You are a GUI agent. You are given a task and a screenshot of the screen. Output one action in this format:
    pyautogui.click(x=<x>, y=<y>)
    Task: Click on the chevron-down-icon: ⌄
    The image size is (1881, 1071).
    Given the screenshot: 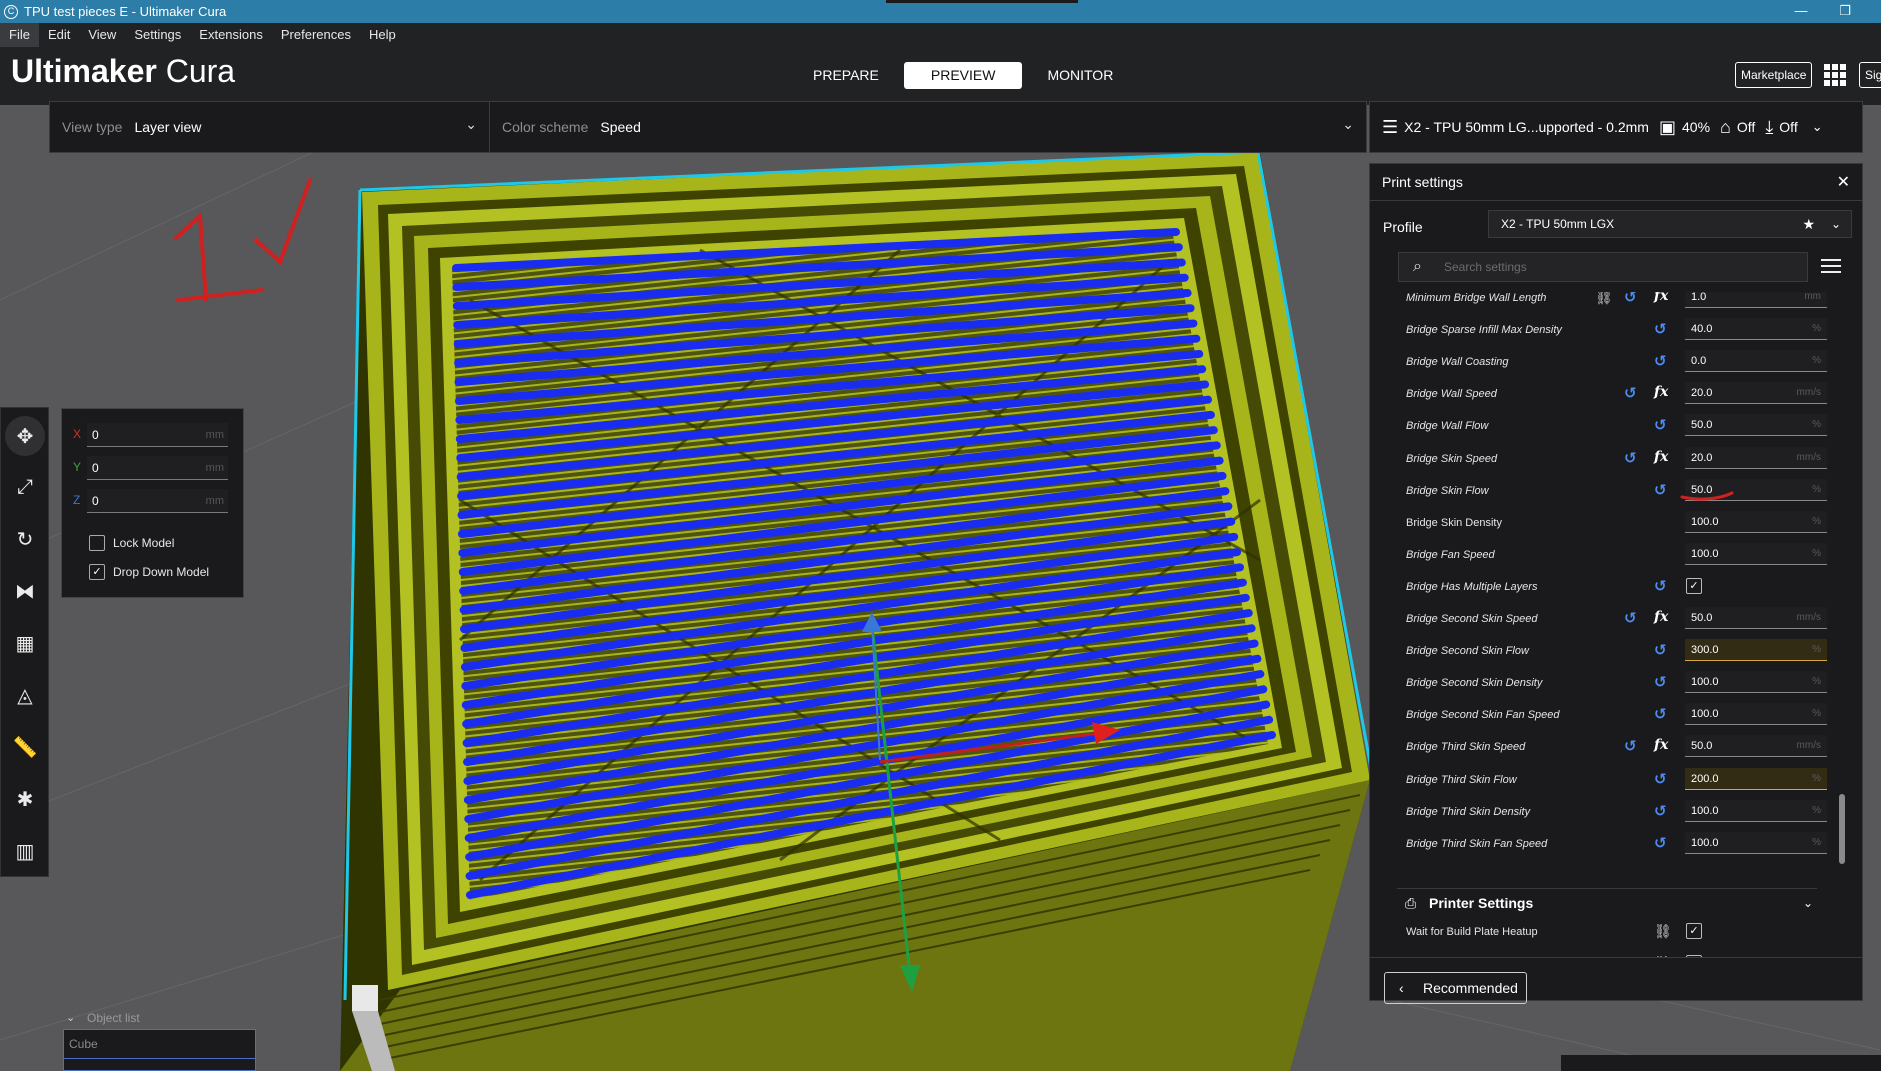 What is the action you would take?
    pyautogui.click(x=1817, y=126)
    